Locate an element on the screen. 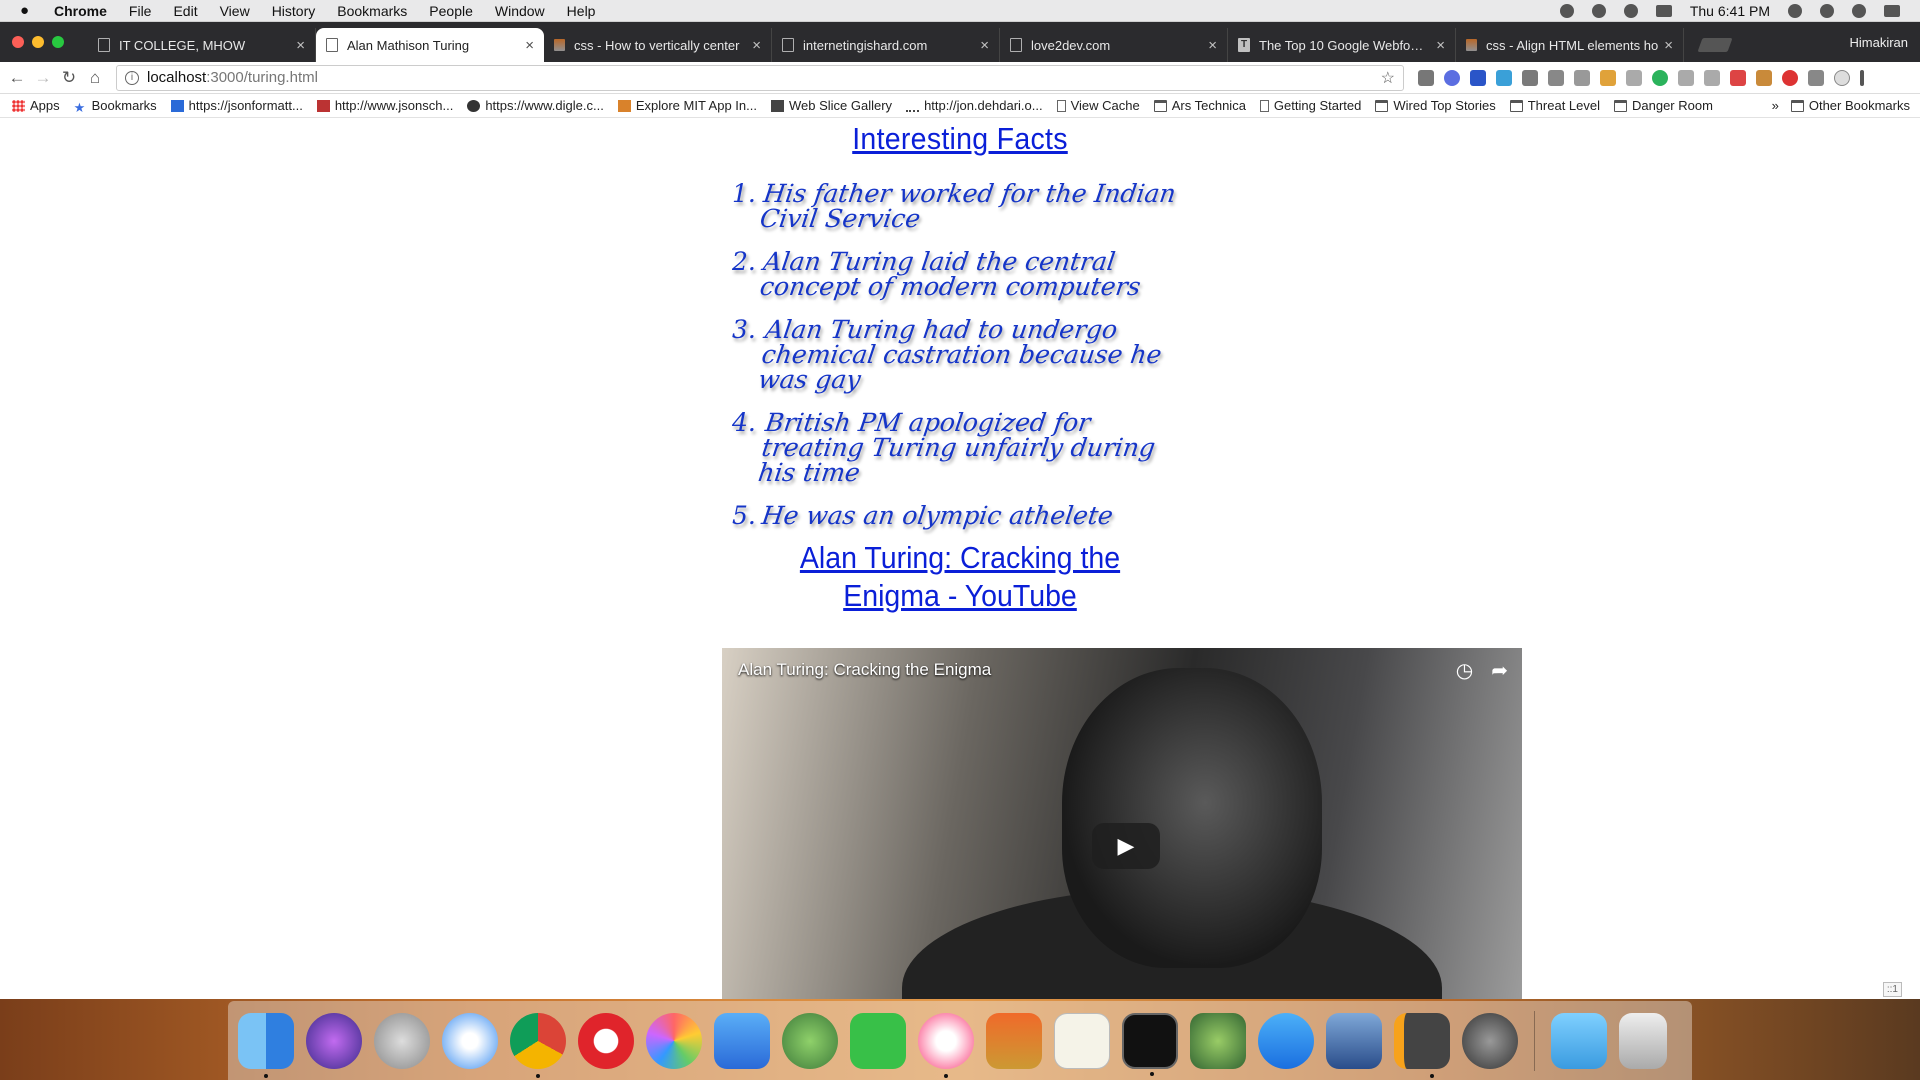 The height and width of the screenshot is (1080, 1920). notification-center-icon is located at coordinates (1892, 10).